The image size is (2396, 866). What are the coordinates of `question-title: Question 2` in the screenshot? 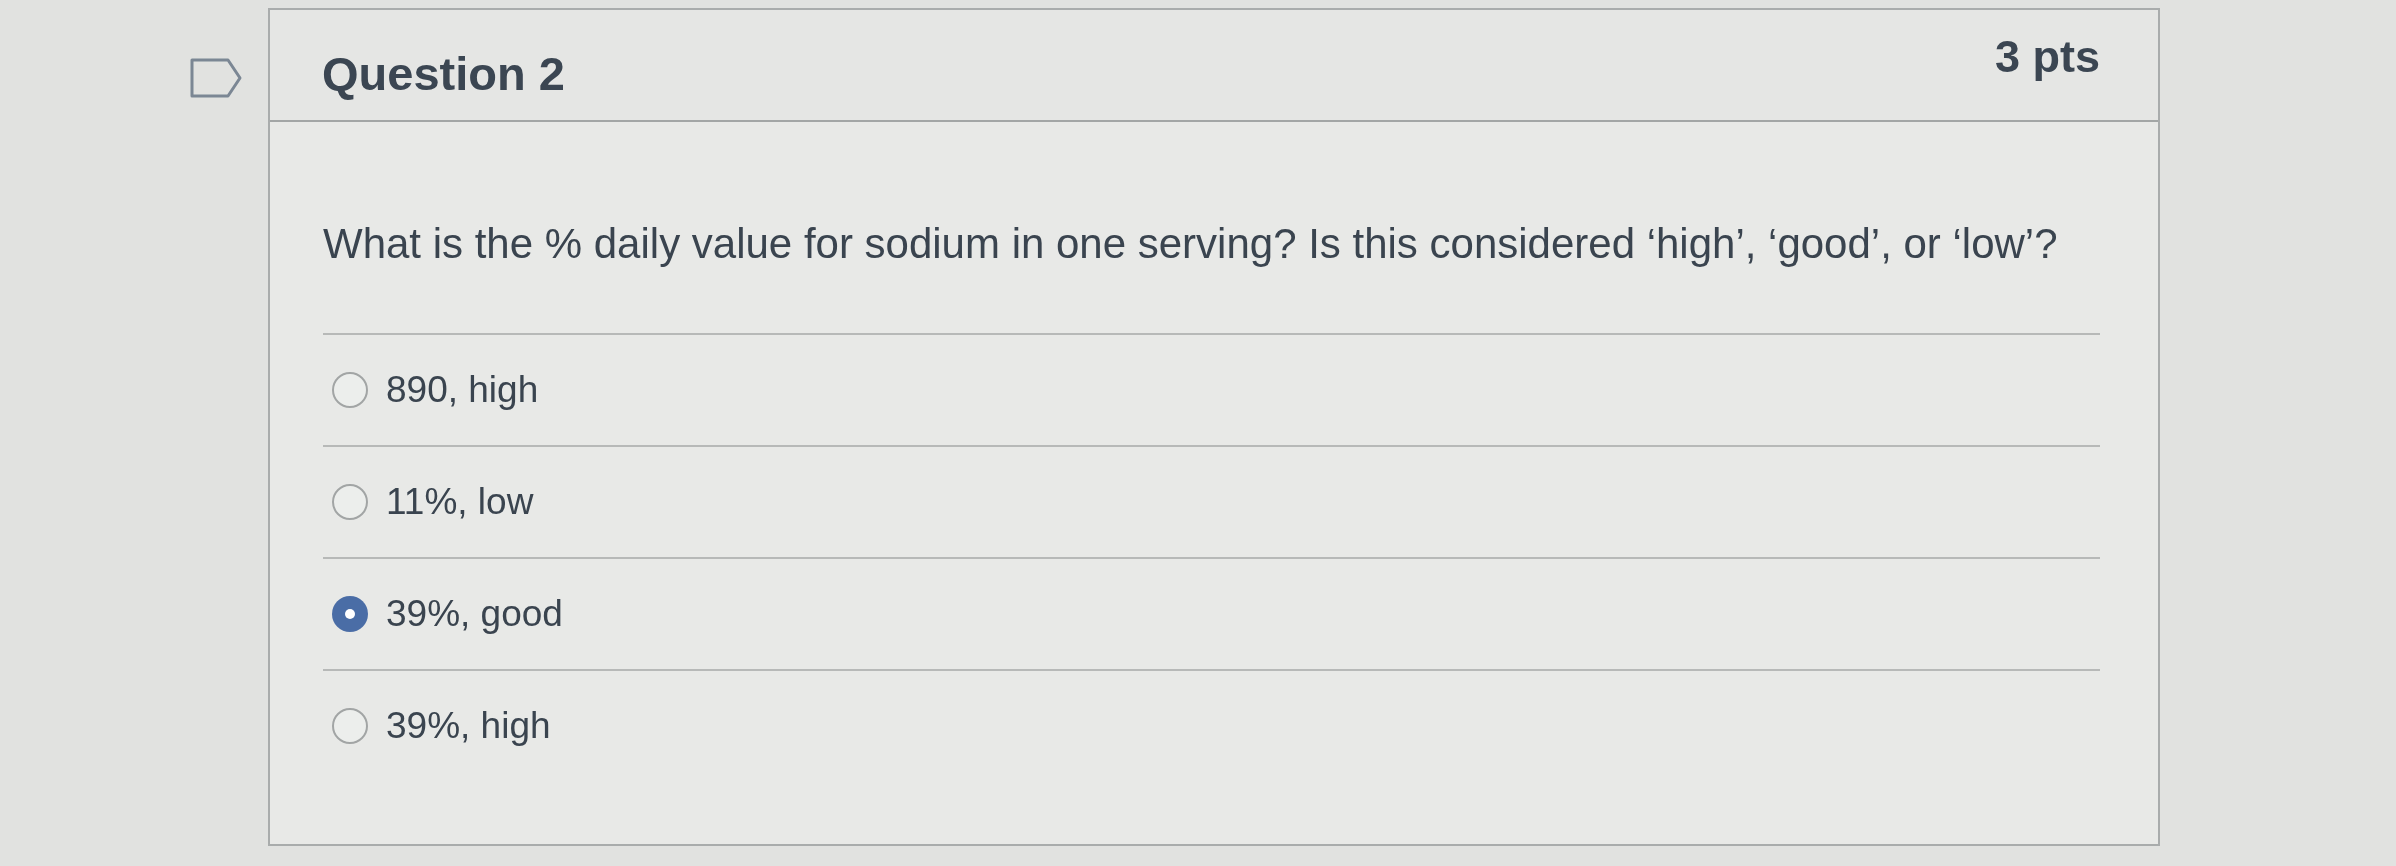 It's located at (443, 73).